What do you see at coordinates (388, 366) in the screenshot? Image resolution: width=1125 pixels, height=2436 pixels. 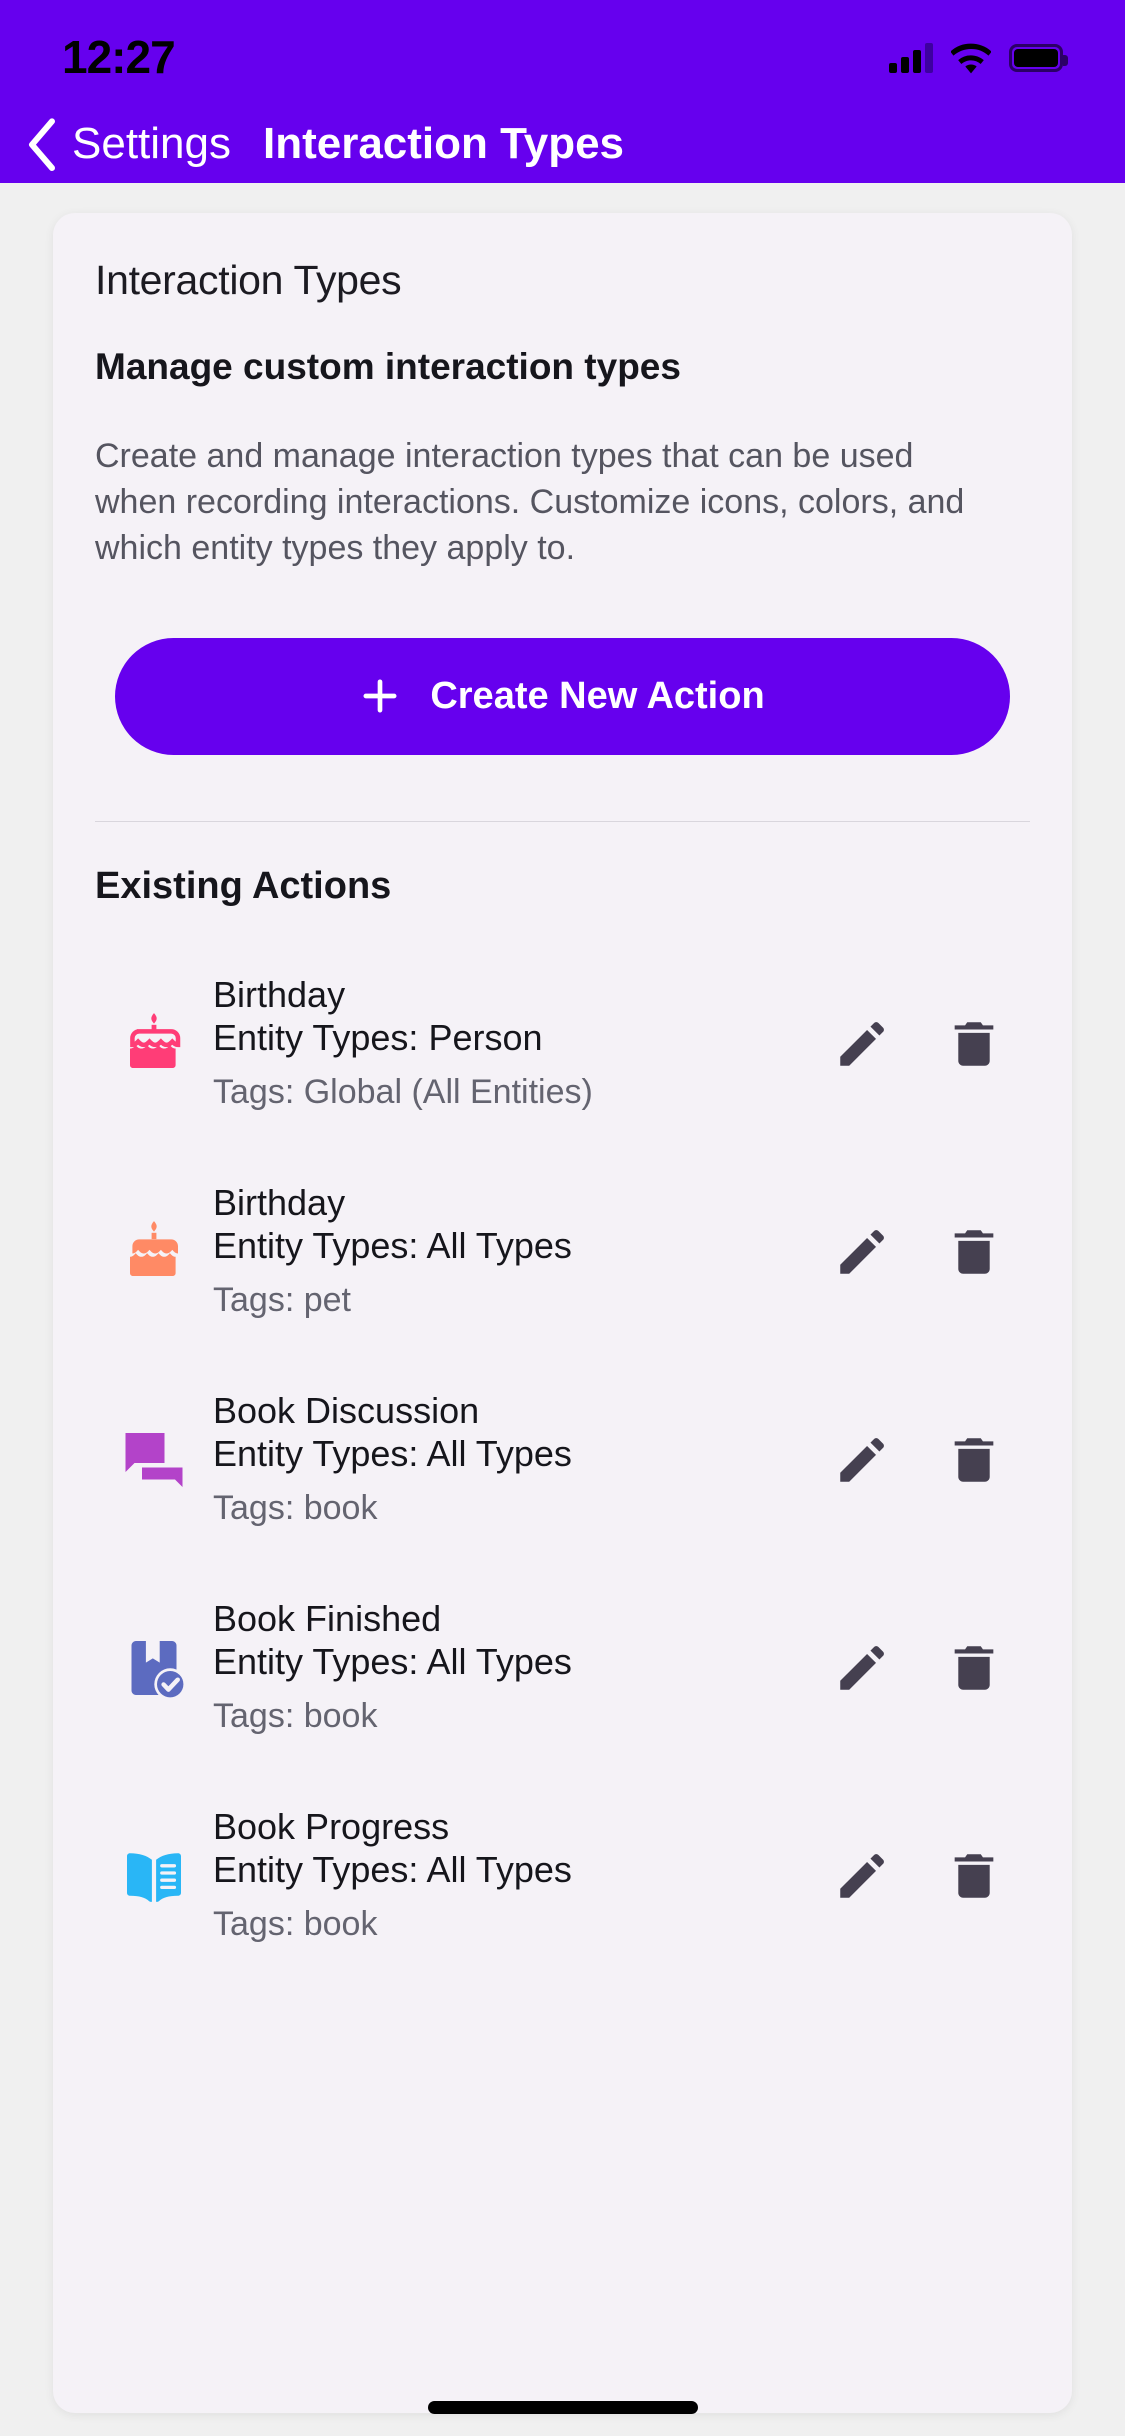 I see `card-subtitle: Manage custom interaction types` at bounding box center [388, 366].